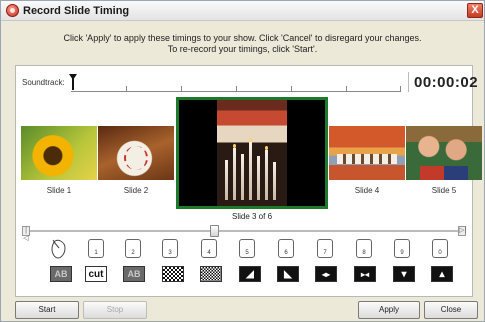  What do you see at coordinates (134, 274) in the screenshot?
I see `ab-dissolve-icon: AB` at bounding box center [134, 274].